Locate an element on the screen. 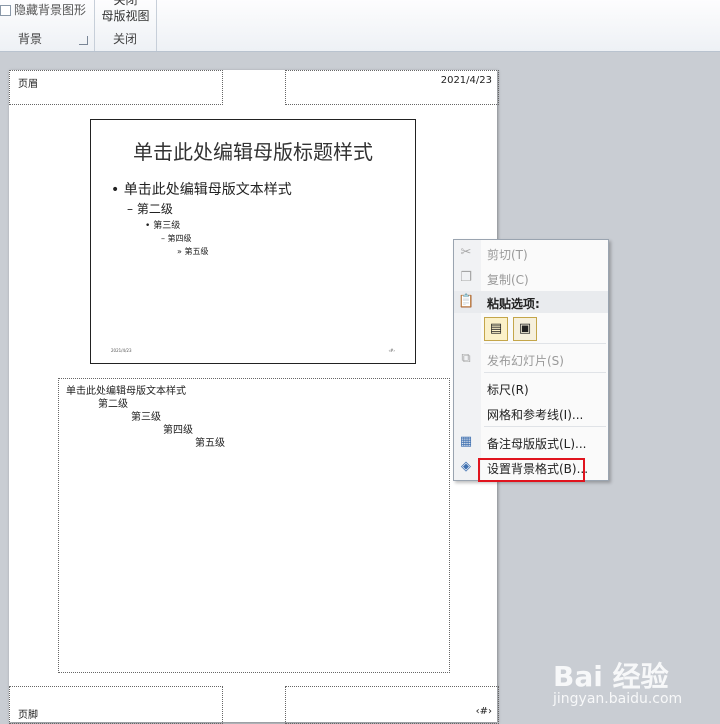  slide-footer-number: ‹#› is located at coordinates (391, 350).